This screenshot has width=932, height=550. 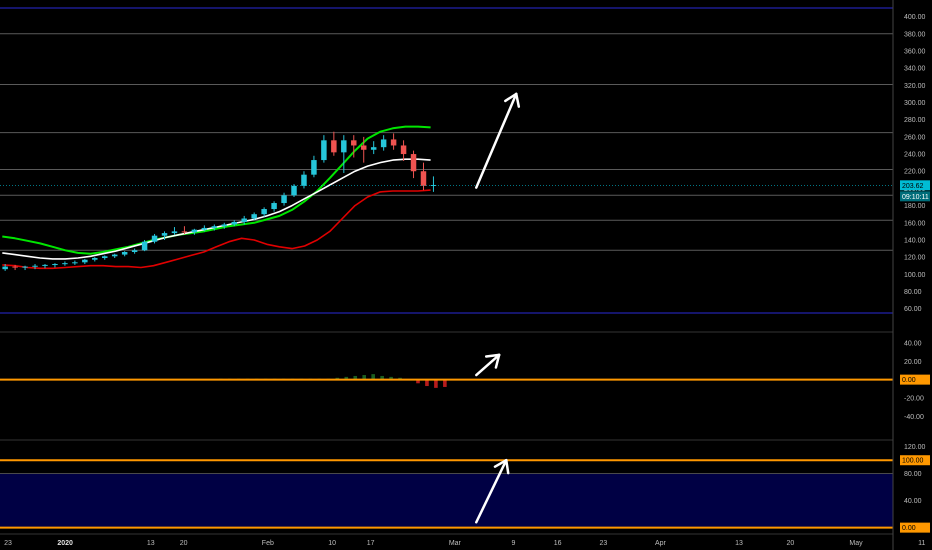 I want to click on x-tick-label: Mar, so click(x=455, y=543).